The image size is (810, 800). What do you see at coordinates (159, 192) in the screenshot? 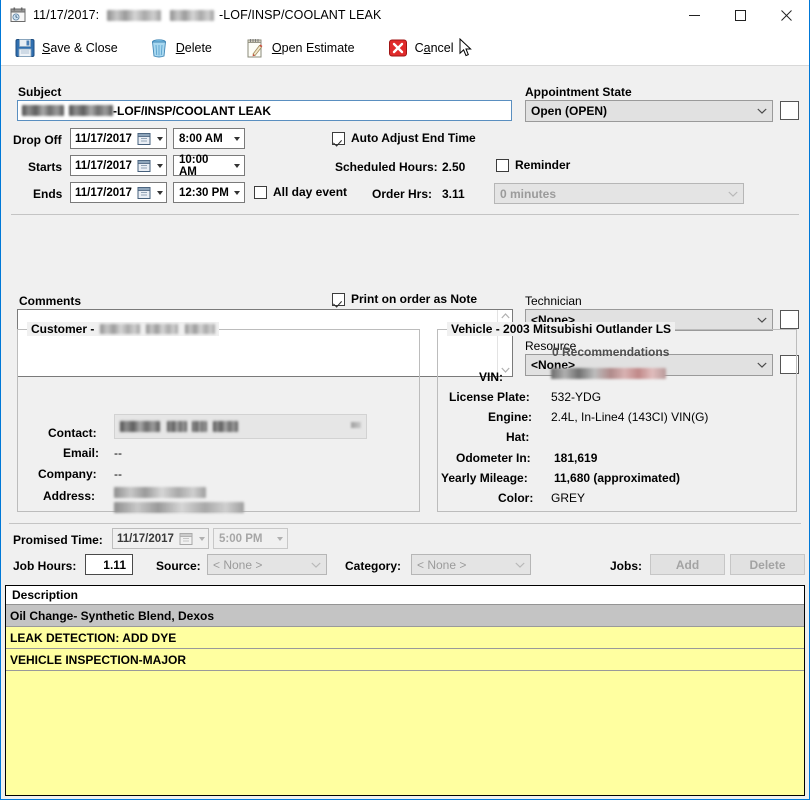
I see `ends-date-dropdown-arrow` at bounding box center [159, 192].